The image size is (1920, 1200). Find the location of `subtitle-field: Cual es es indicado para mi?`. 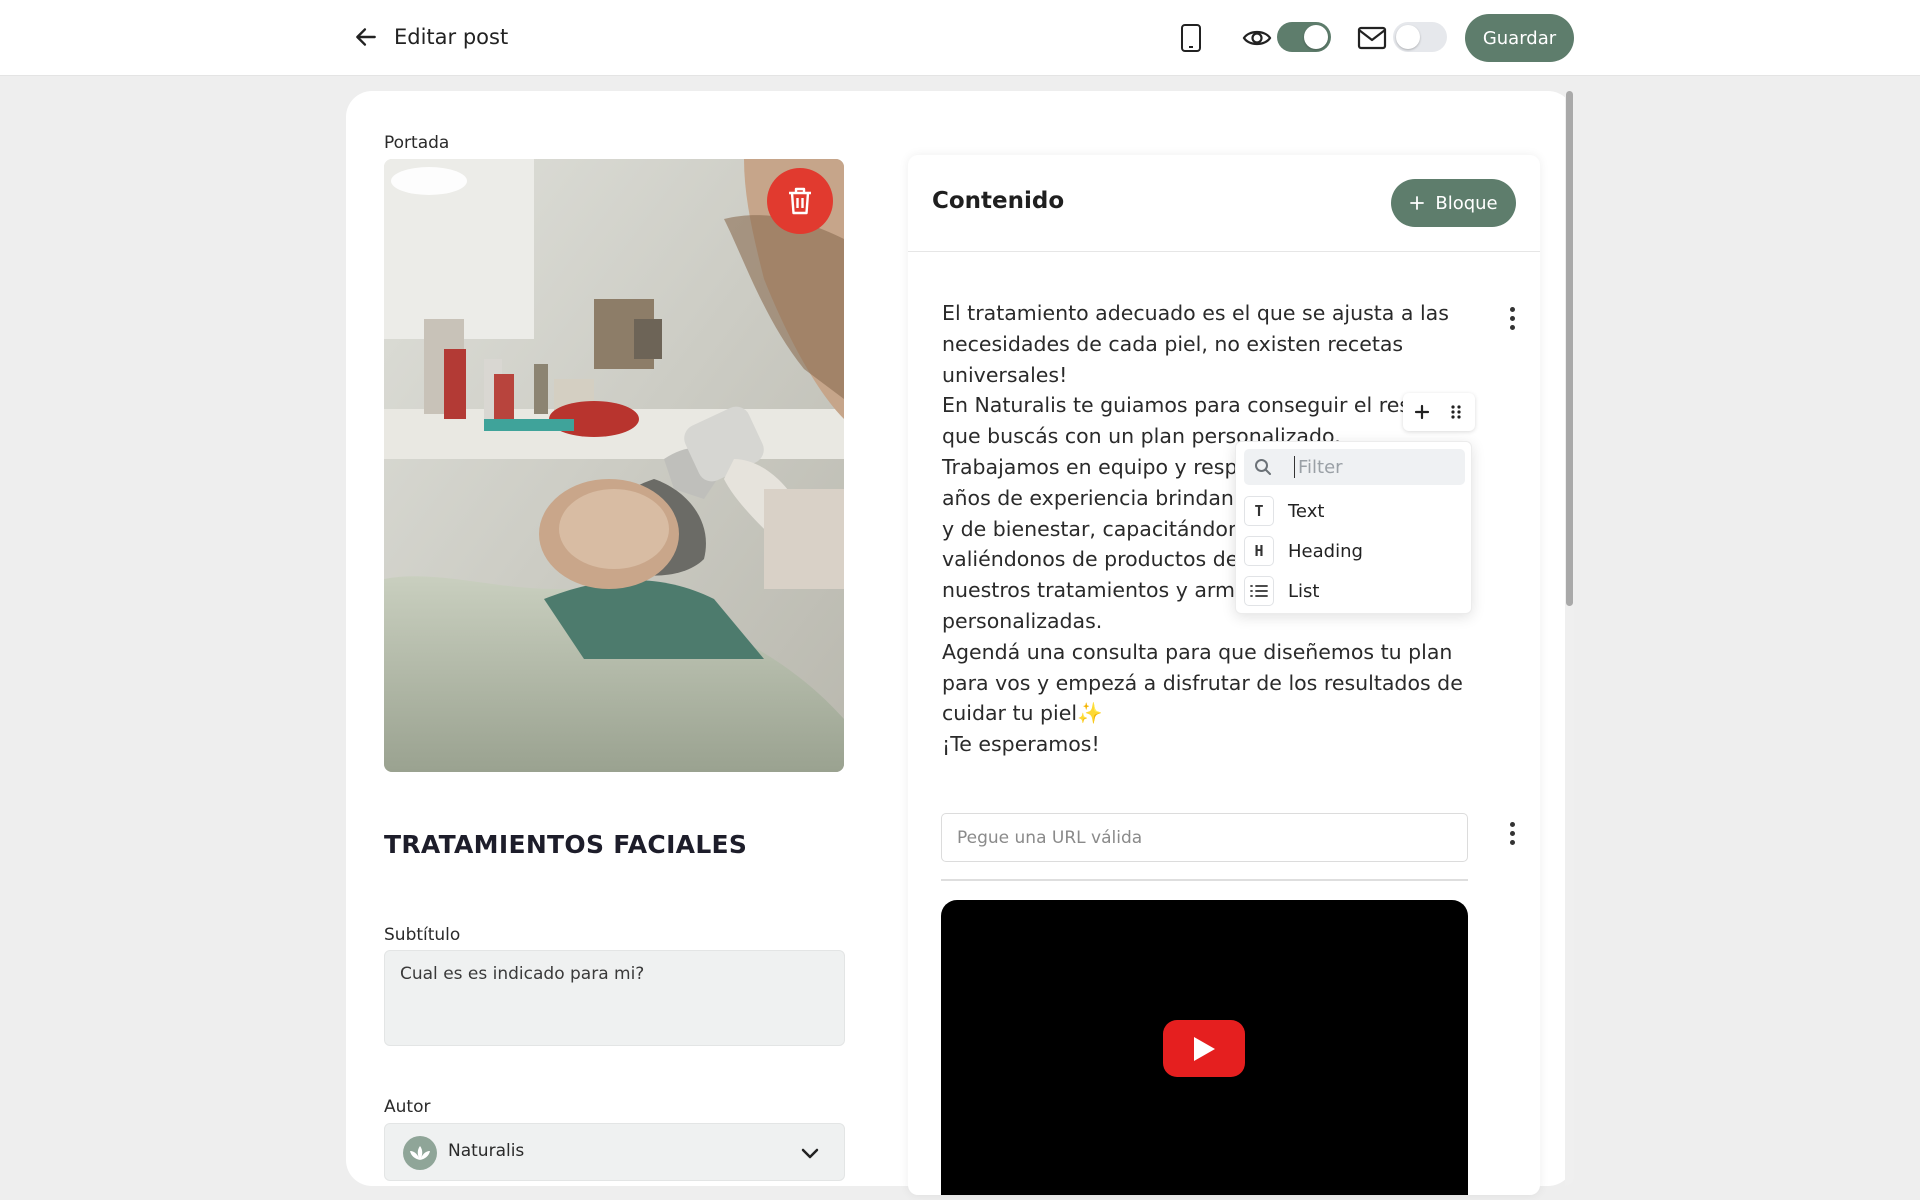

subtitle-field: Cual es es indicado para mi? is located at coordinates (614, 998).